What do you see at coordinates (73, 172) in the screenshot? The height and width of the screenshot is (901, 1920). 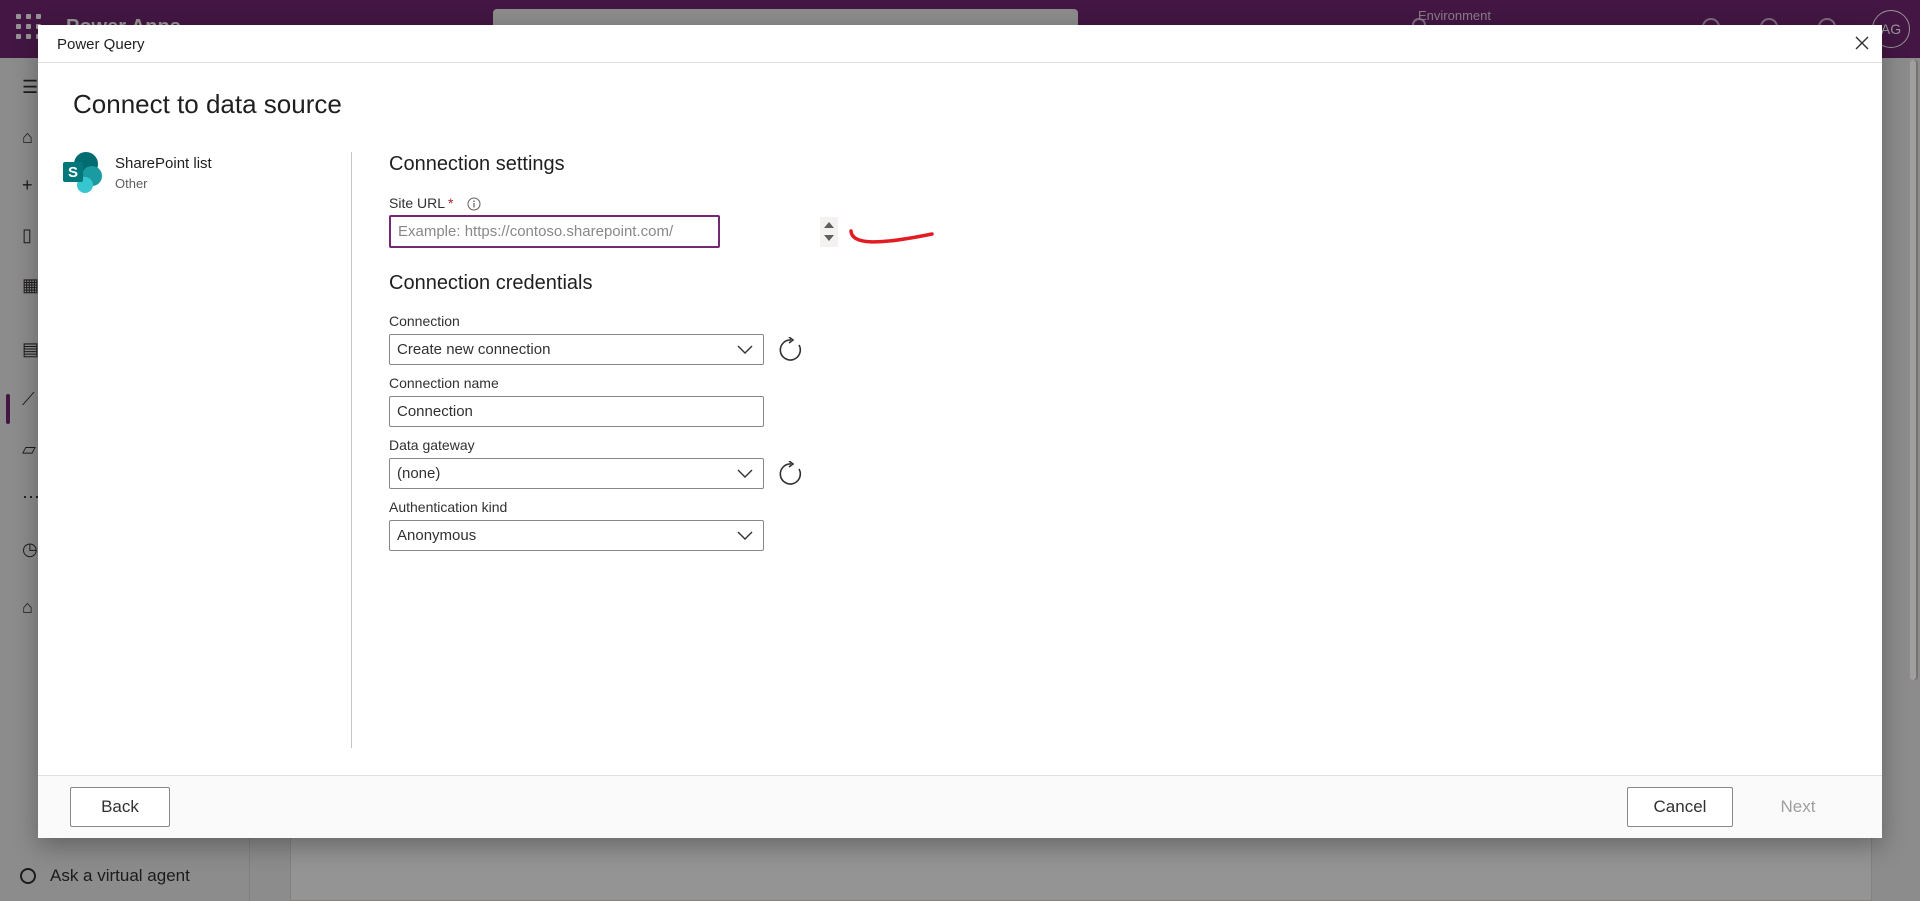 I see `svg-text: S` at bounding box center [73, 172].